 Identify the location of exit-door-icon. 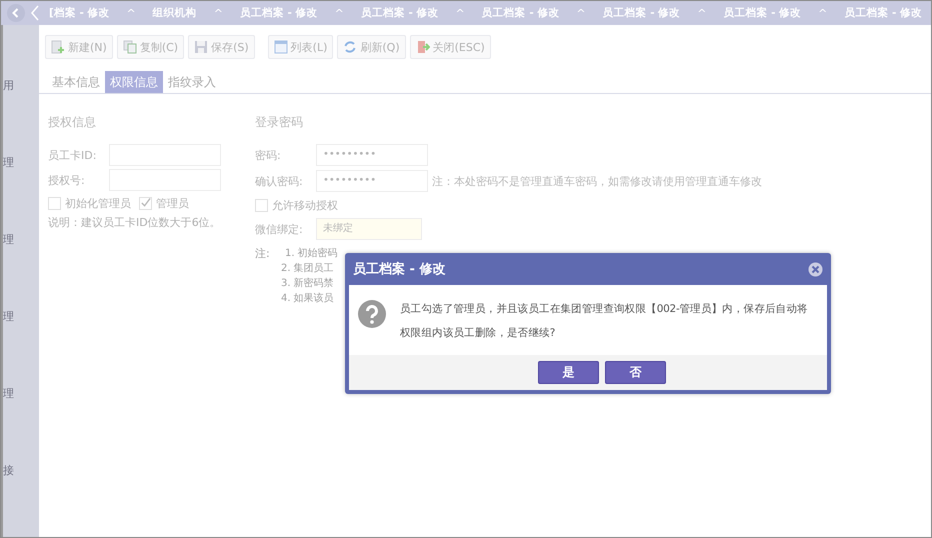
(423, 47).